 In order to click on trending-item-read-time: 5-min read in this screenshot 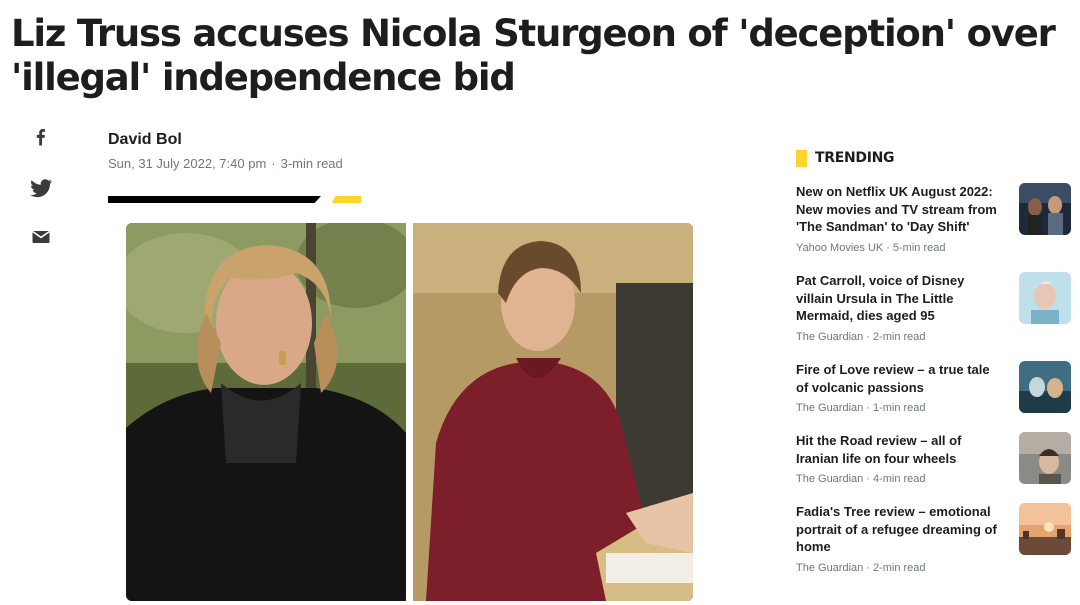, I will do `click(919, 247)`.